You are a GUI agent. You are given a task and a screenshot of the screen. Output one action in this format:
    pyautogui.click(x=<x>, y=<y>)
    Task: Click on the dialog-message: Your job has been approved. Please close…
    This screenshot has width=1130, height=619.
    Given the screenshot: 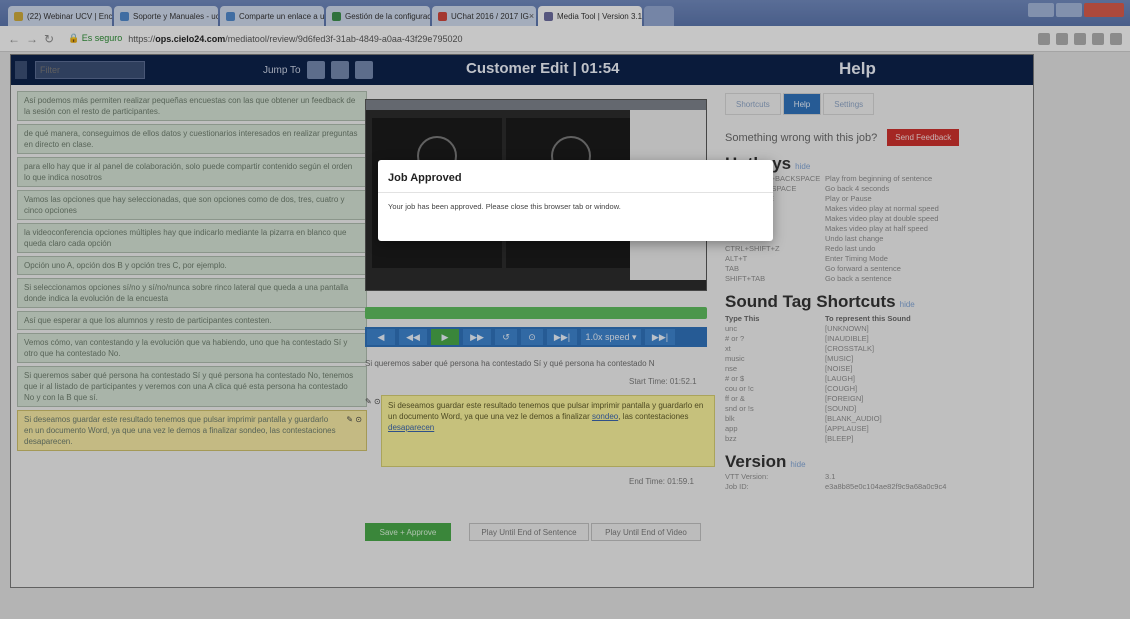 What is the action you would take?
    pyautogui.click(x=504, y=206)
    